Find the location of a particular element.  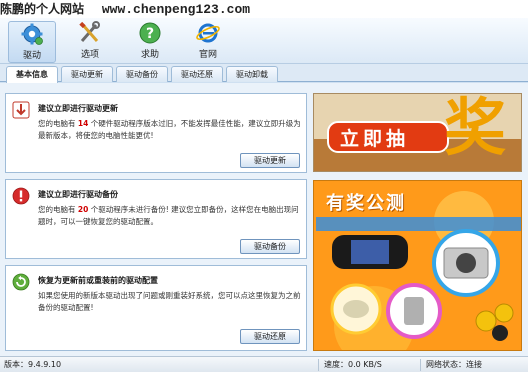

watermark-banner: 陈鹏的个人网站 www.chenpeng123.com is located at coordinates (264, 9).